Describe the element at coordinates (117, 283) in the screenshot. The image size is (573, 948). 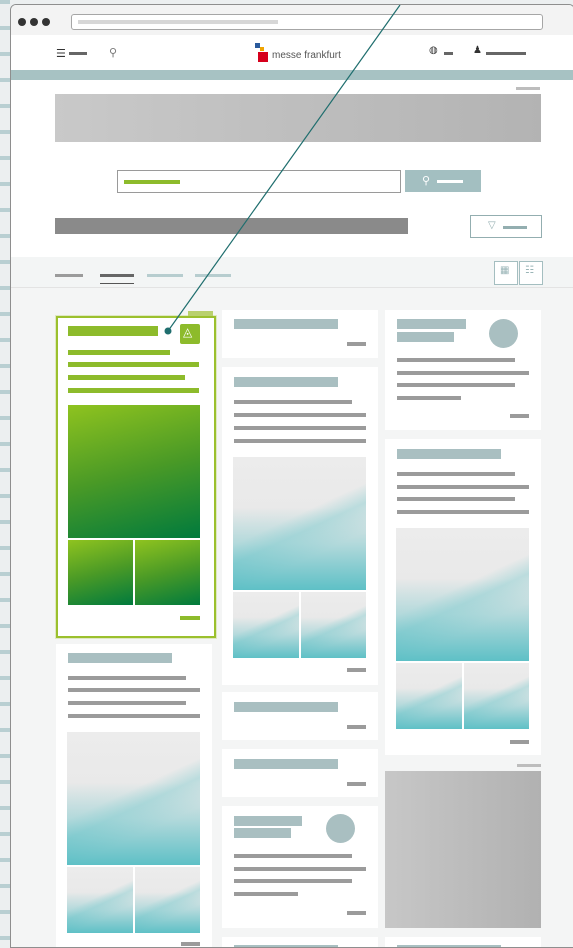
I see `active-tab-underline` at that location.